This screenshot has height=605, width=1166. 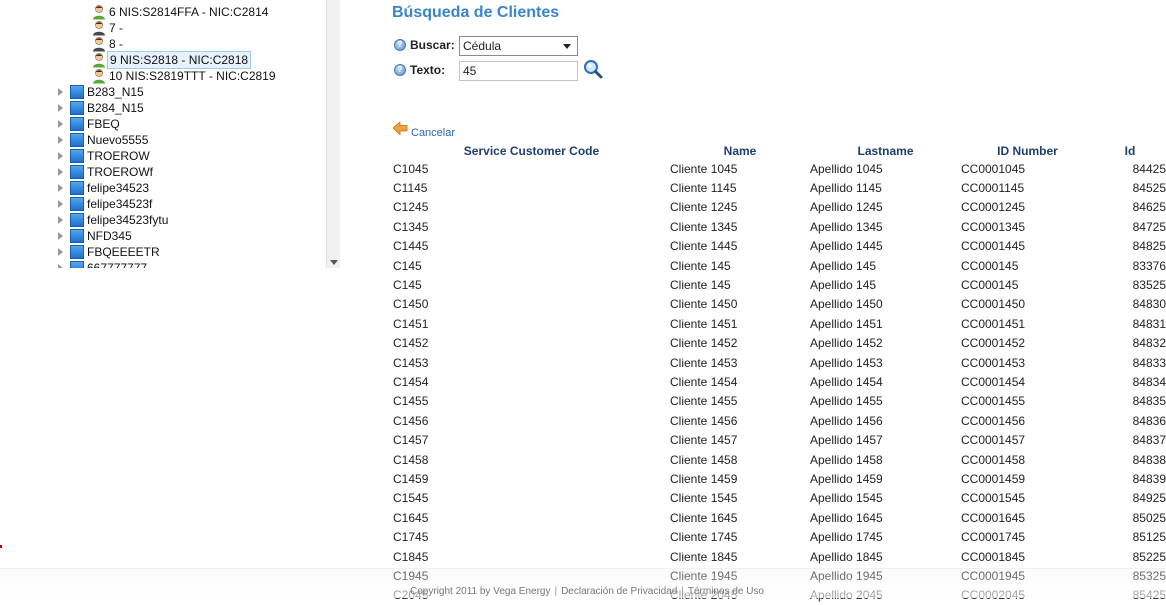 I want to click on texto-label: Texto:, so click(x=428, y=70).